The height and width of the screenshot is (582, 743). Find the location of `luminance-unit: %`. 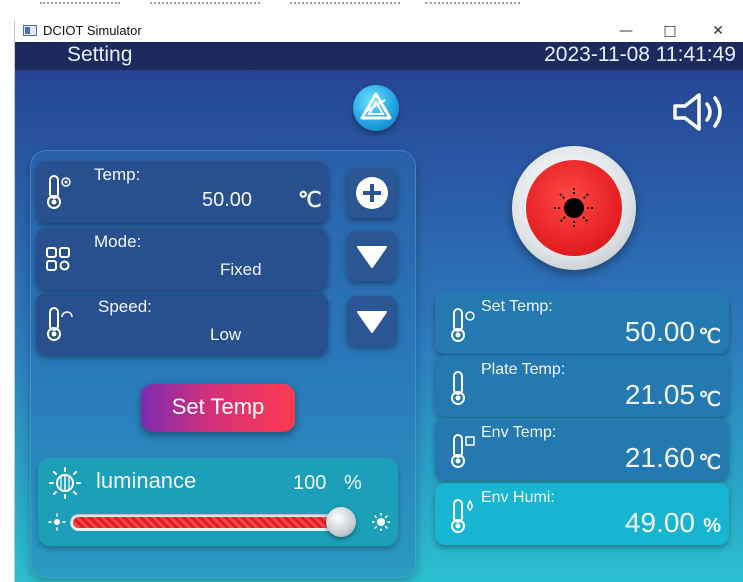

luminance-unit: % is located at coordinates (353, 483).